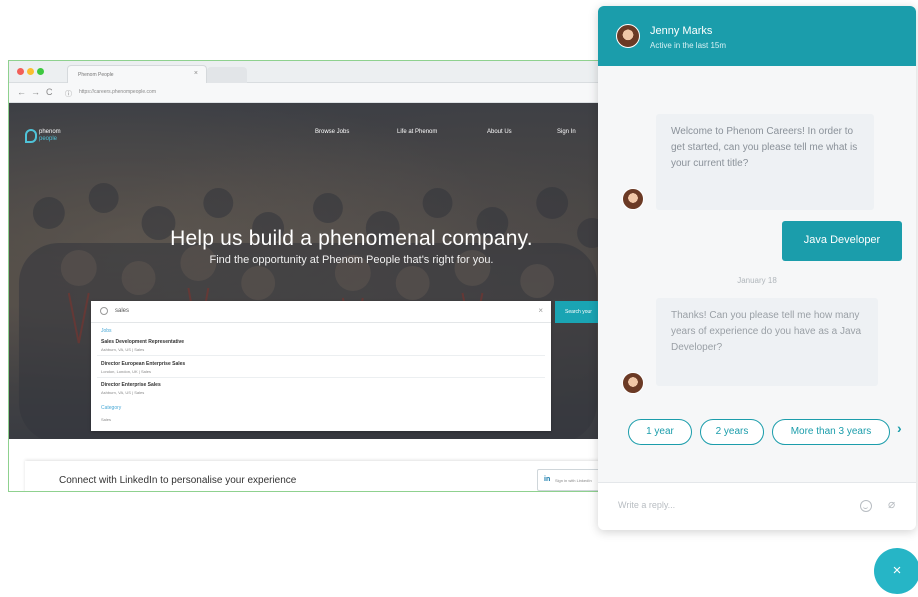 Image resolution: width=918 pixels, height=597 pixels. Describe the element at coordinates (31, 136) in the screenshot. I see `phenom-logo-icon` at that location.